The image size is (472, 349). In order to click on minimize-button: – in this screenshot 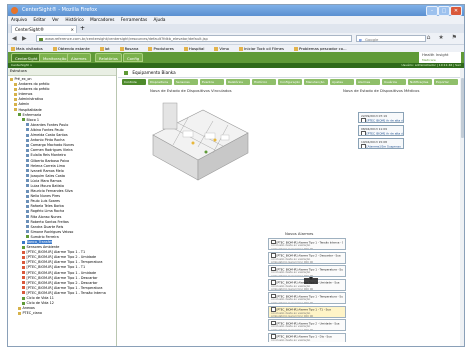, I will do `click(432, 11)`.